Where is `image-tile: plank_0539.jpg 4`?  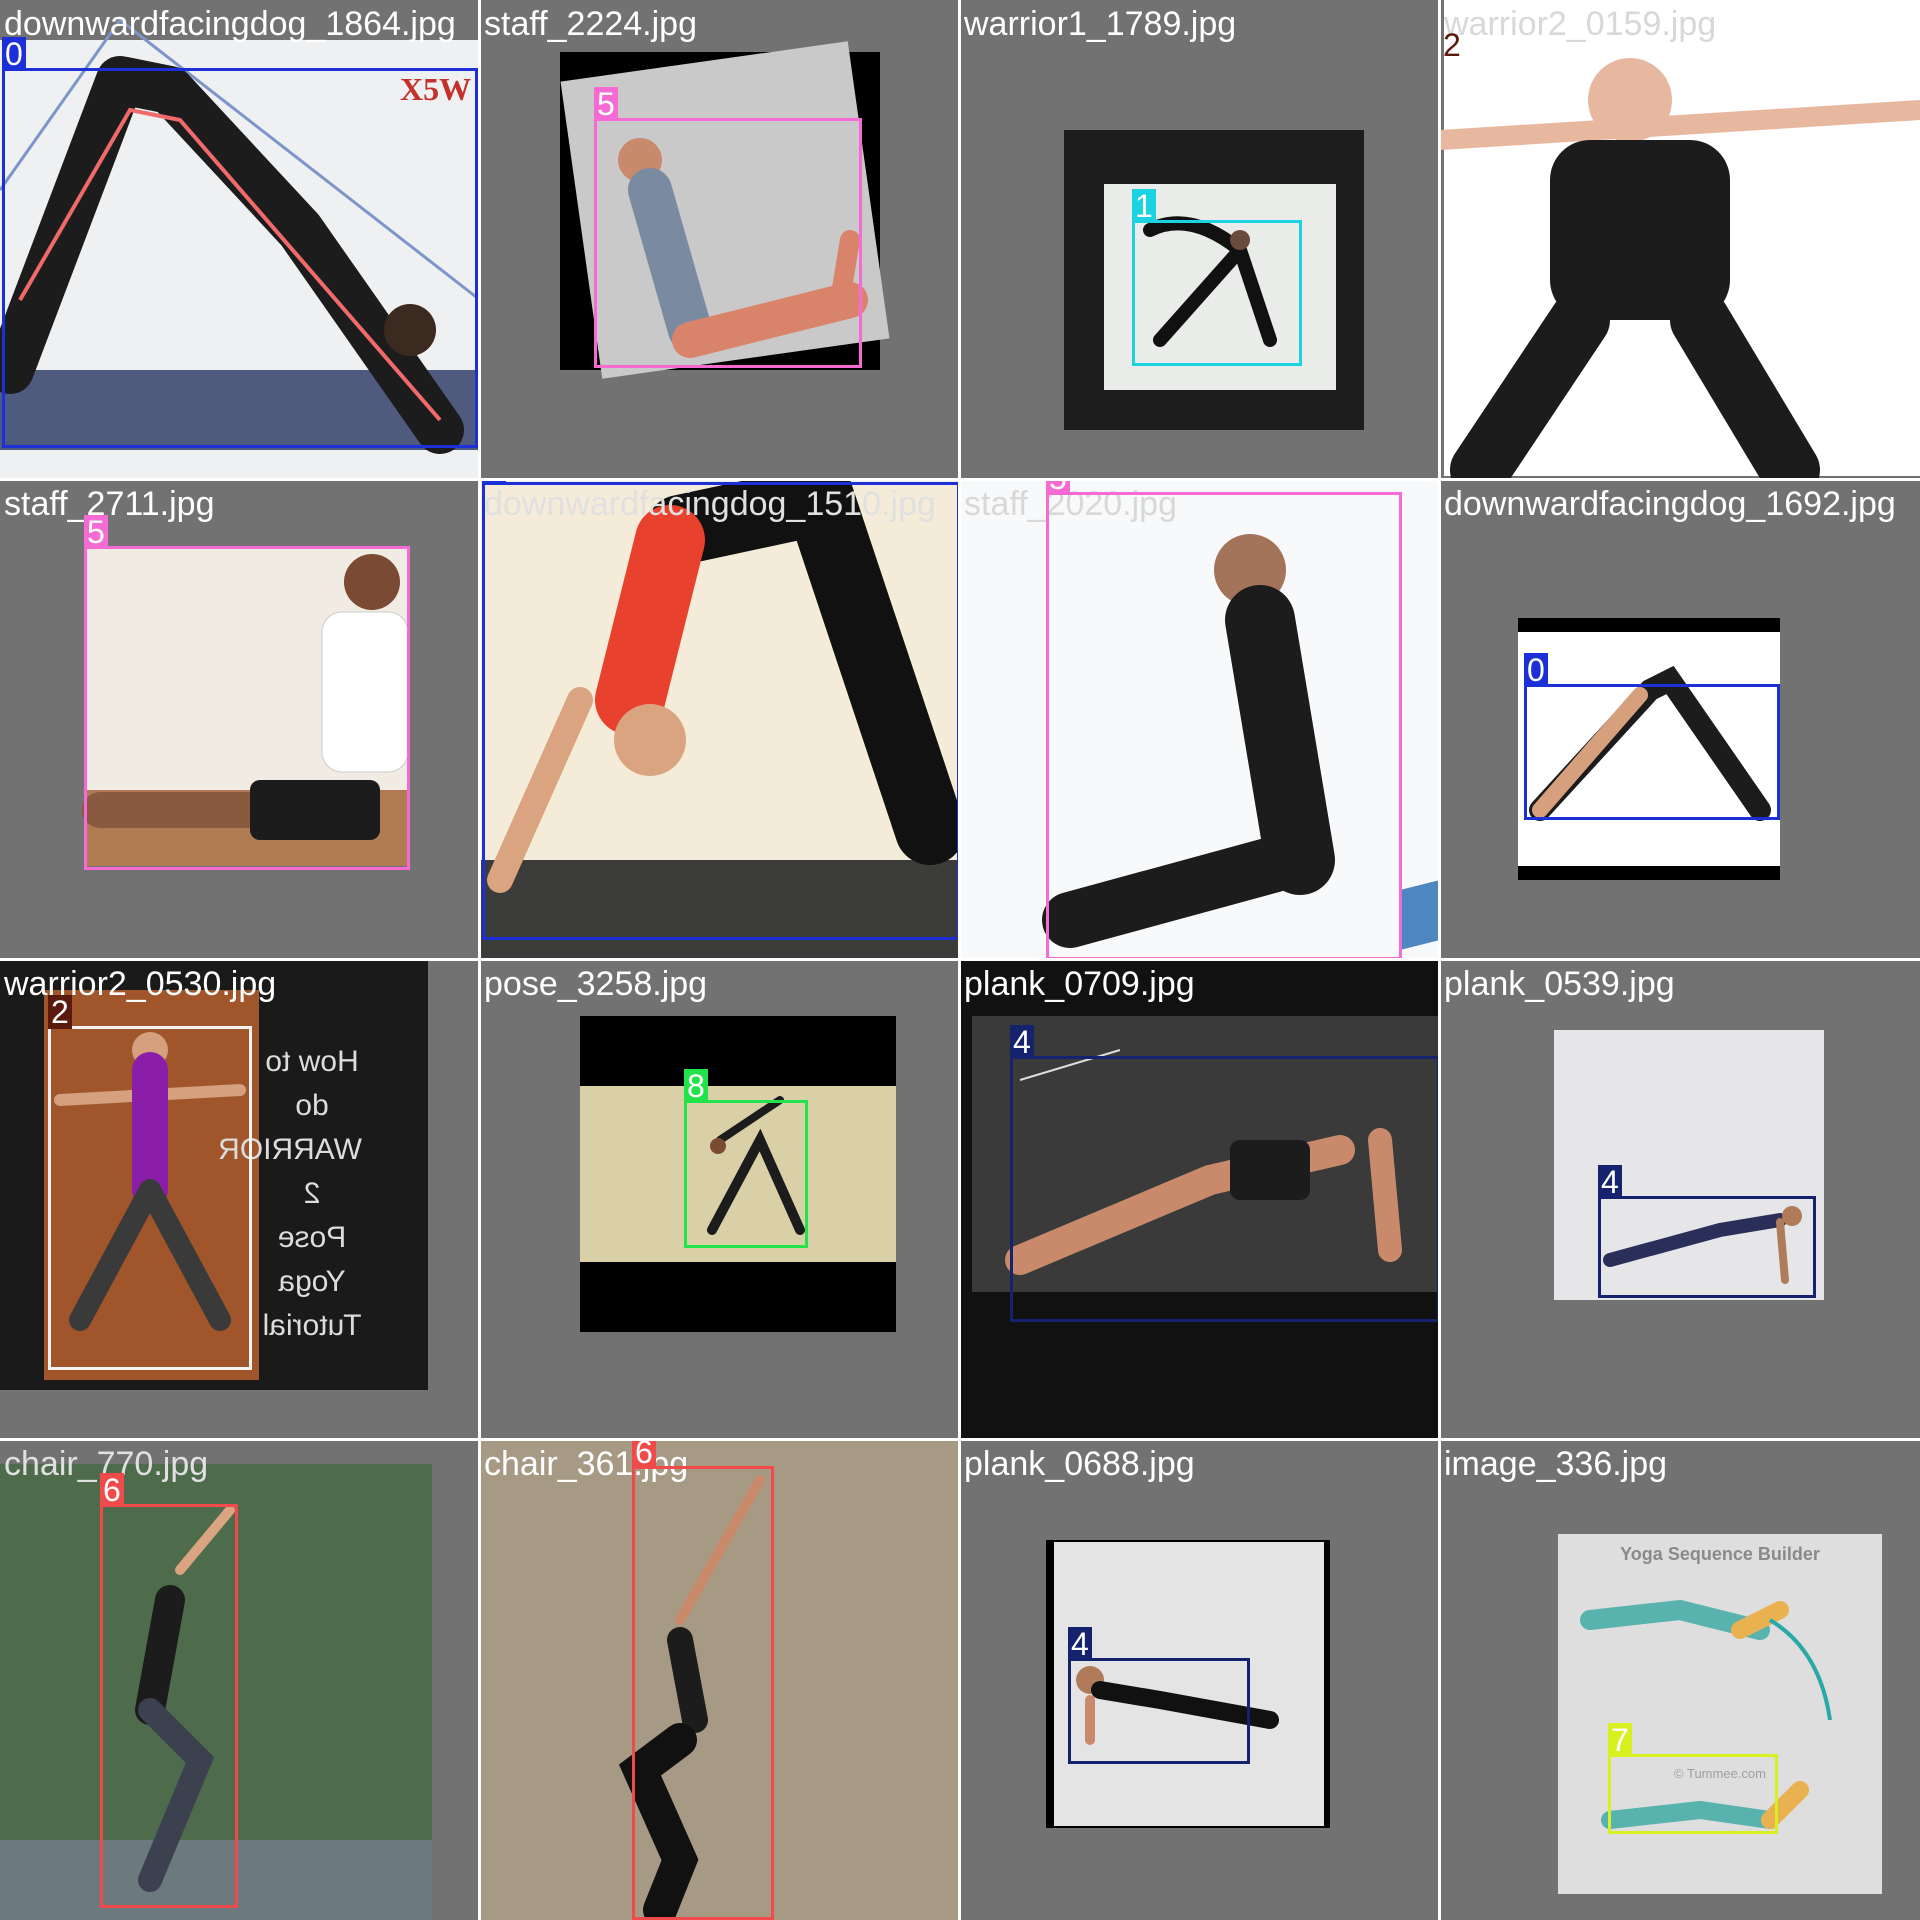
image-tile: plank_0539.jpg 4 is located at coordinates (1680, 1200).